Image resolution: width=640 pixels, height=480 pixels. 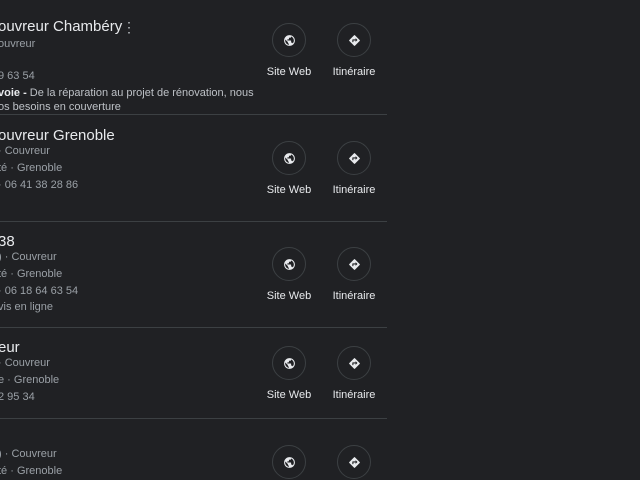 I want to click on result-note: vis en ligne, so click(x=27, y=307).